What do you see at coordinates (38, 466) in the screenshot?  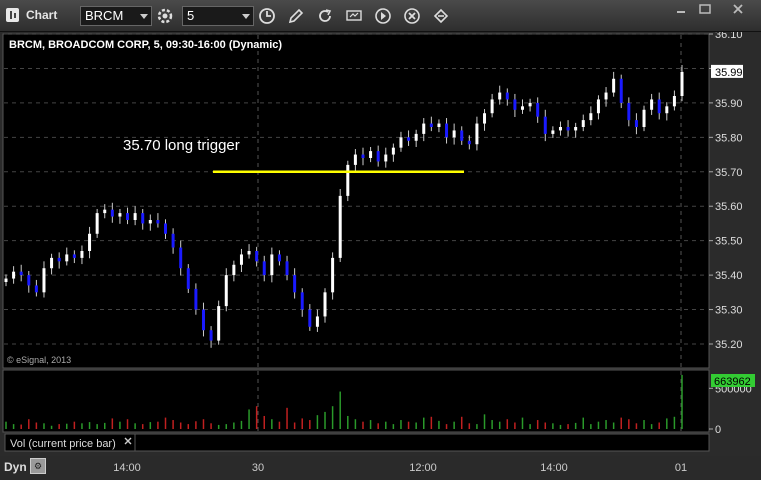 I see `settings-small-icon: ⚙` at bounding box center [38, 466].